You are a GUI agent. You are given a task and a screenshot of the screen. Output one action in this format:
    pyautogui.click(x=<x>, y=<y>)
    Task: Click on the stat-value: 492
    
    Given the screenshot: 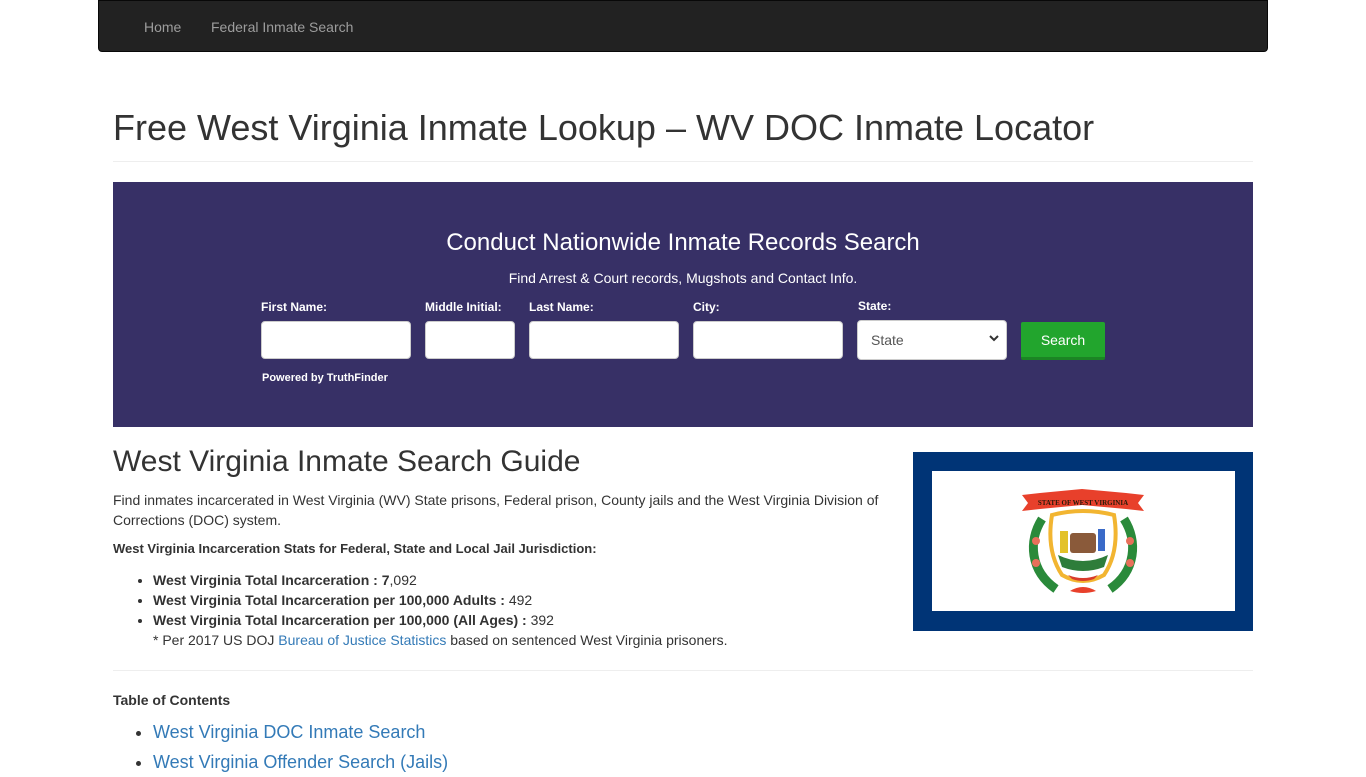 What is the action you would take?
    pyautogui.click(x=520, y=600)
    